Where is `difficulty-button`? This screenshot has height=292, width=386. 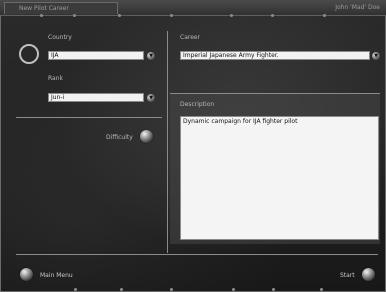
difficulty-button is located at coordinates (146, 136).